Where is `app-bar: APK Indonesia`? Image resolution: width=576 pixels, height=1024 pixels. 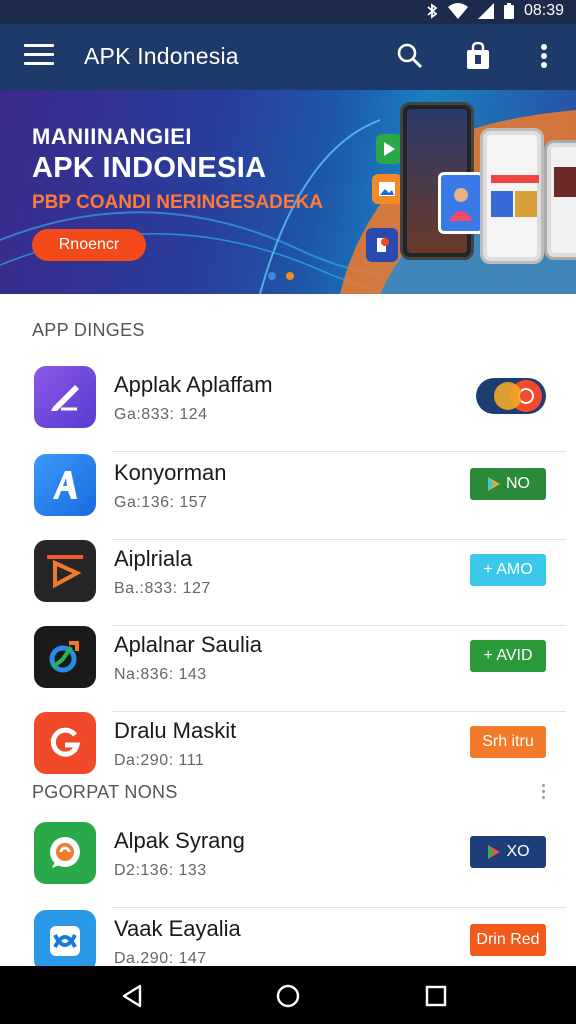 app-bar: APK Indonesia is located at coordinates (288, 57).